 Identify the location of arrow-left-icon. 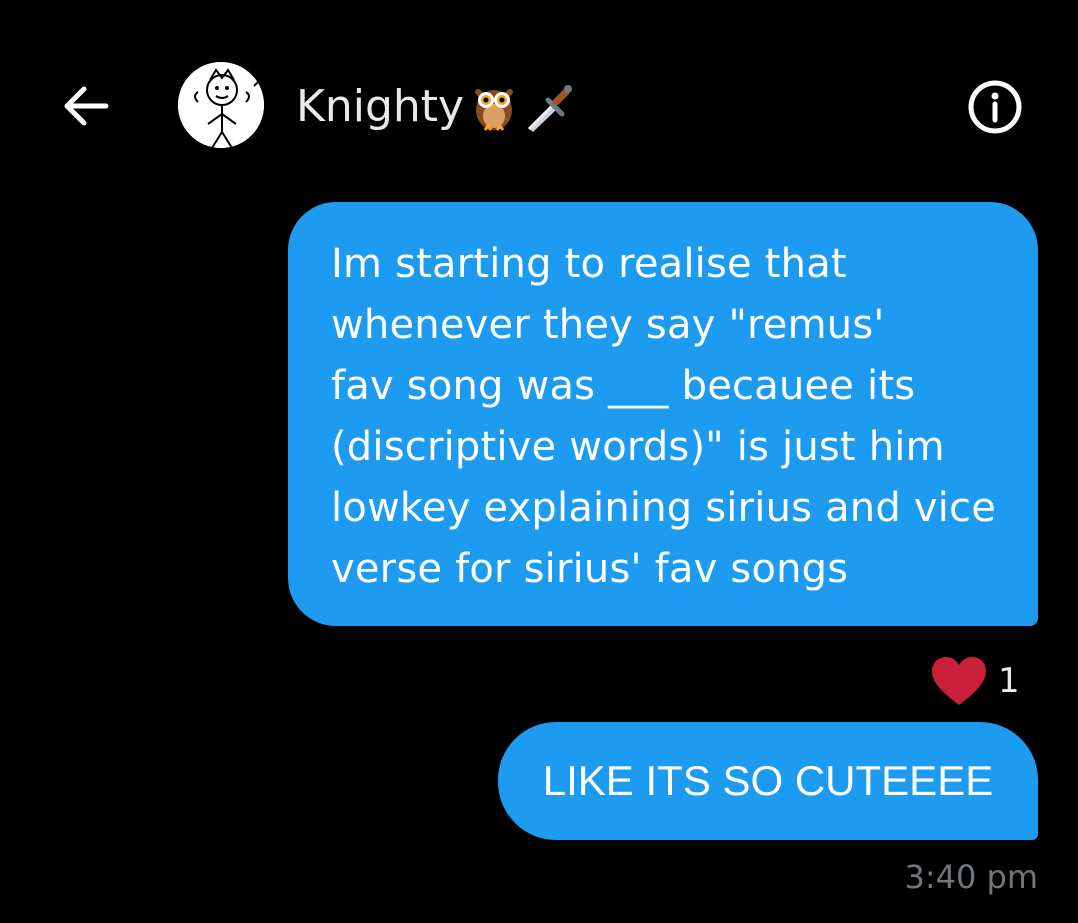
(86, 106).